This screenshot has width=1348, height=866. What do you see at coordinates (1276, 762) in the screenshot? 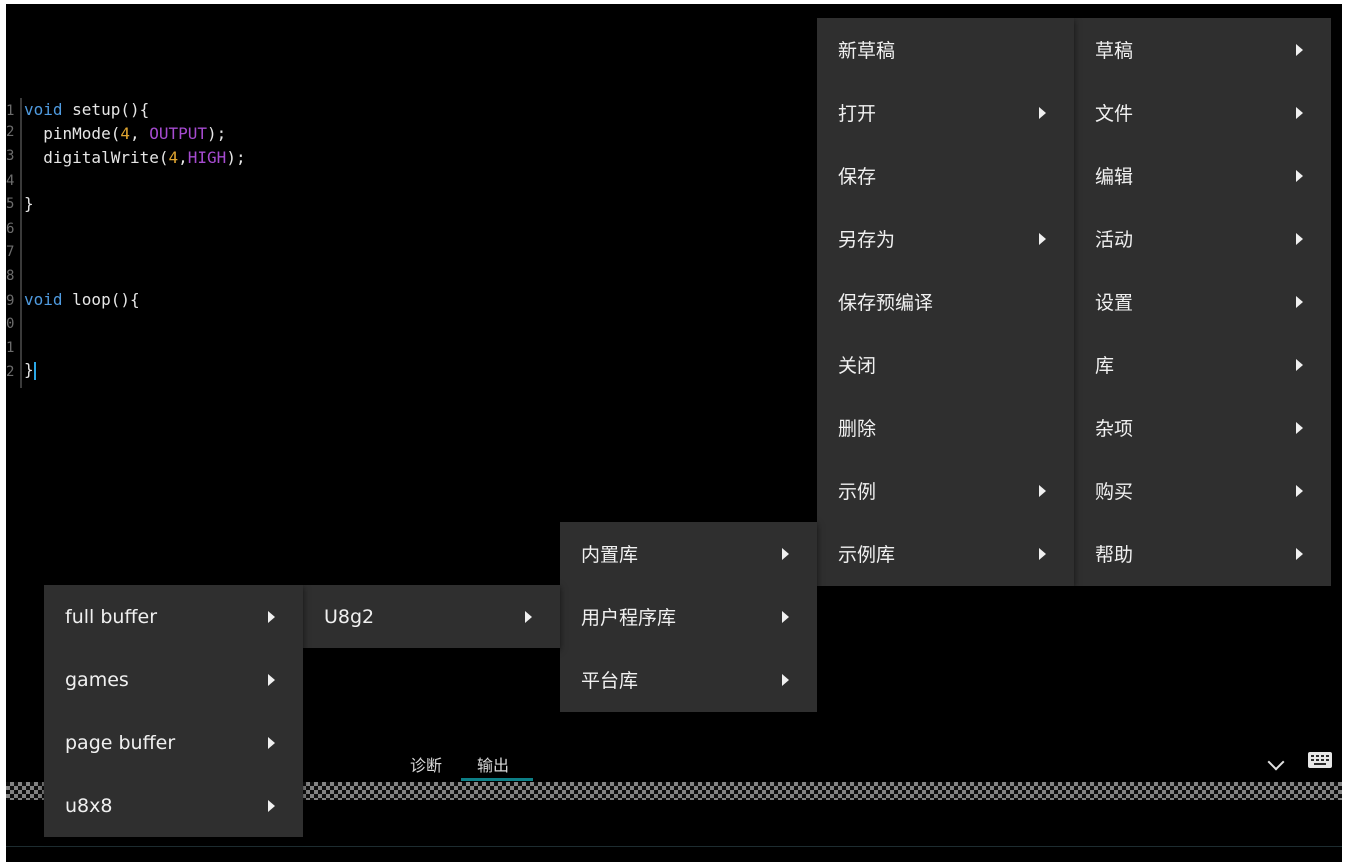
I see `chevron-down-icon` at bounding box center [1276, 762].